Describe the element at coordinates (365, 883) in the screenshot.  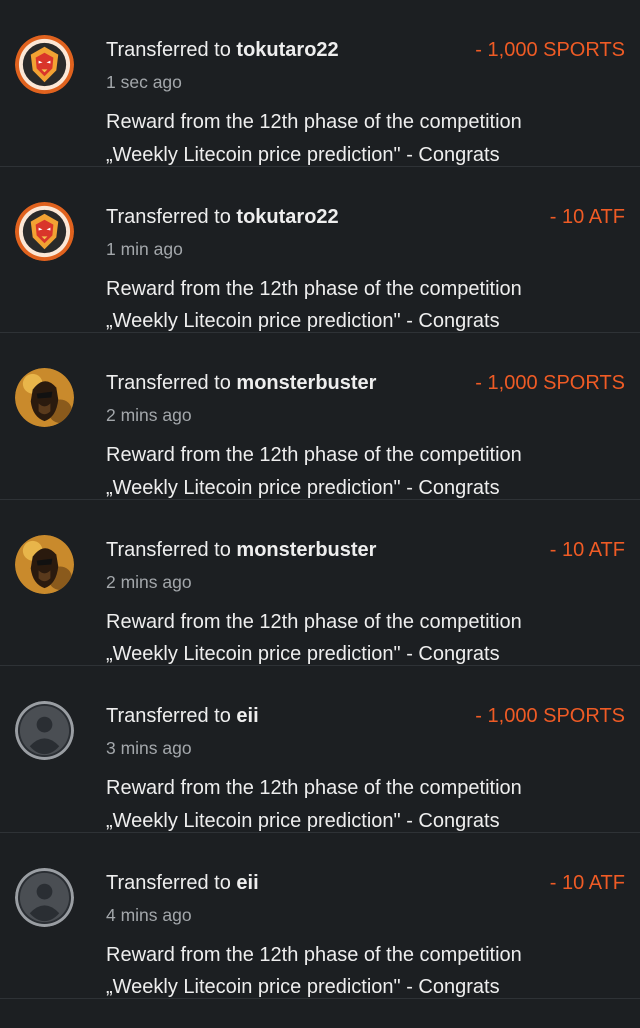
I see `transfer-title: Transferred to eii` at that location.